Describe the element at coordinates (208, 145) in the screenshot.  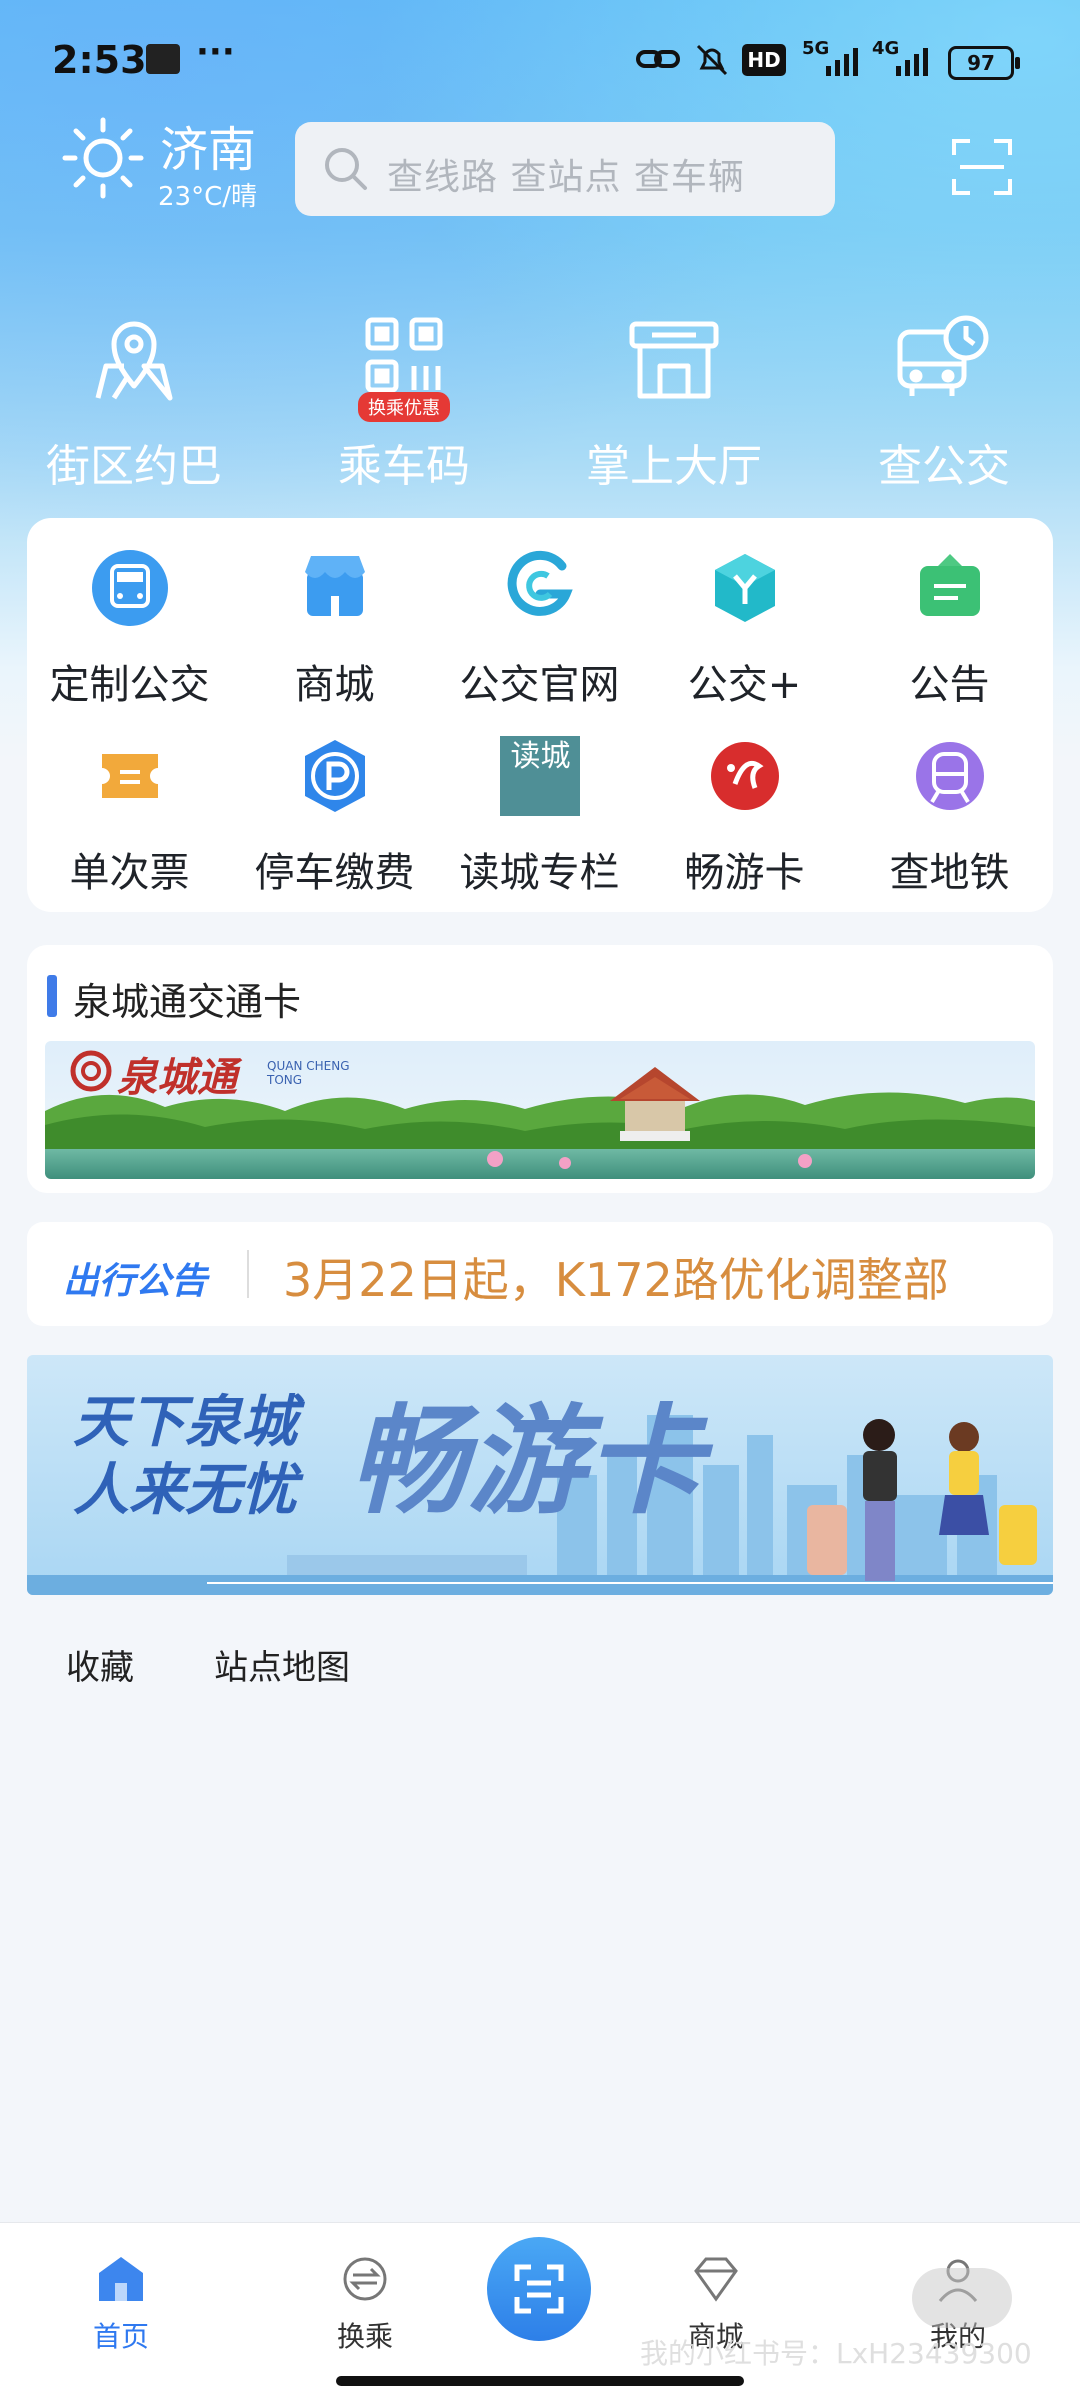
I see `city-name: 济南` at that location.